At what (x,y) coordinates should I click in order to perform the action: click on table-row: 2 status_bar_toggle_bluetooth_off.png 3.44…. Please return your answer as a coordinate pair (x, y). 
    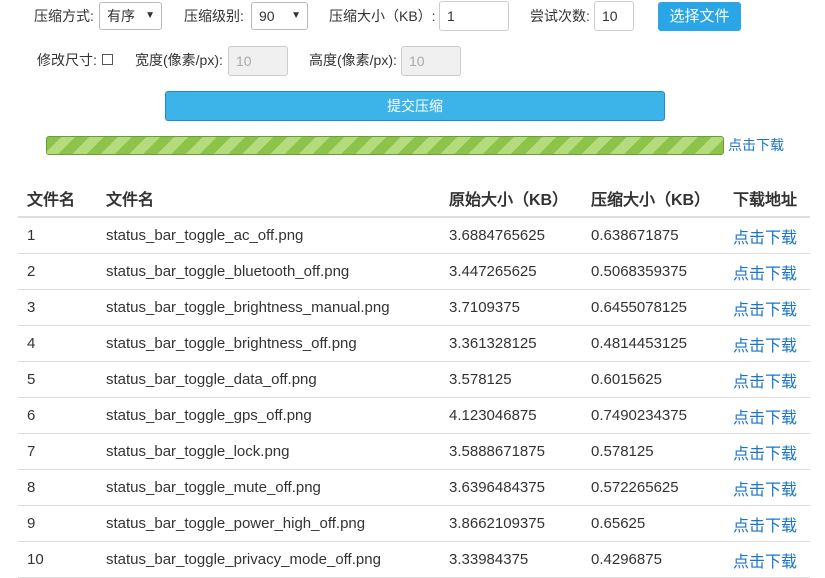
    Looking at the image, I should click on (414, 271).